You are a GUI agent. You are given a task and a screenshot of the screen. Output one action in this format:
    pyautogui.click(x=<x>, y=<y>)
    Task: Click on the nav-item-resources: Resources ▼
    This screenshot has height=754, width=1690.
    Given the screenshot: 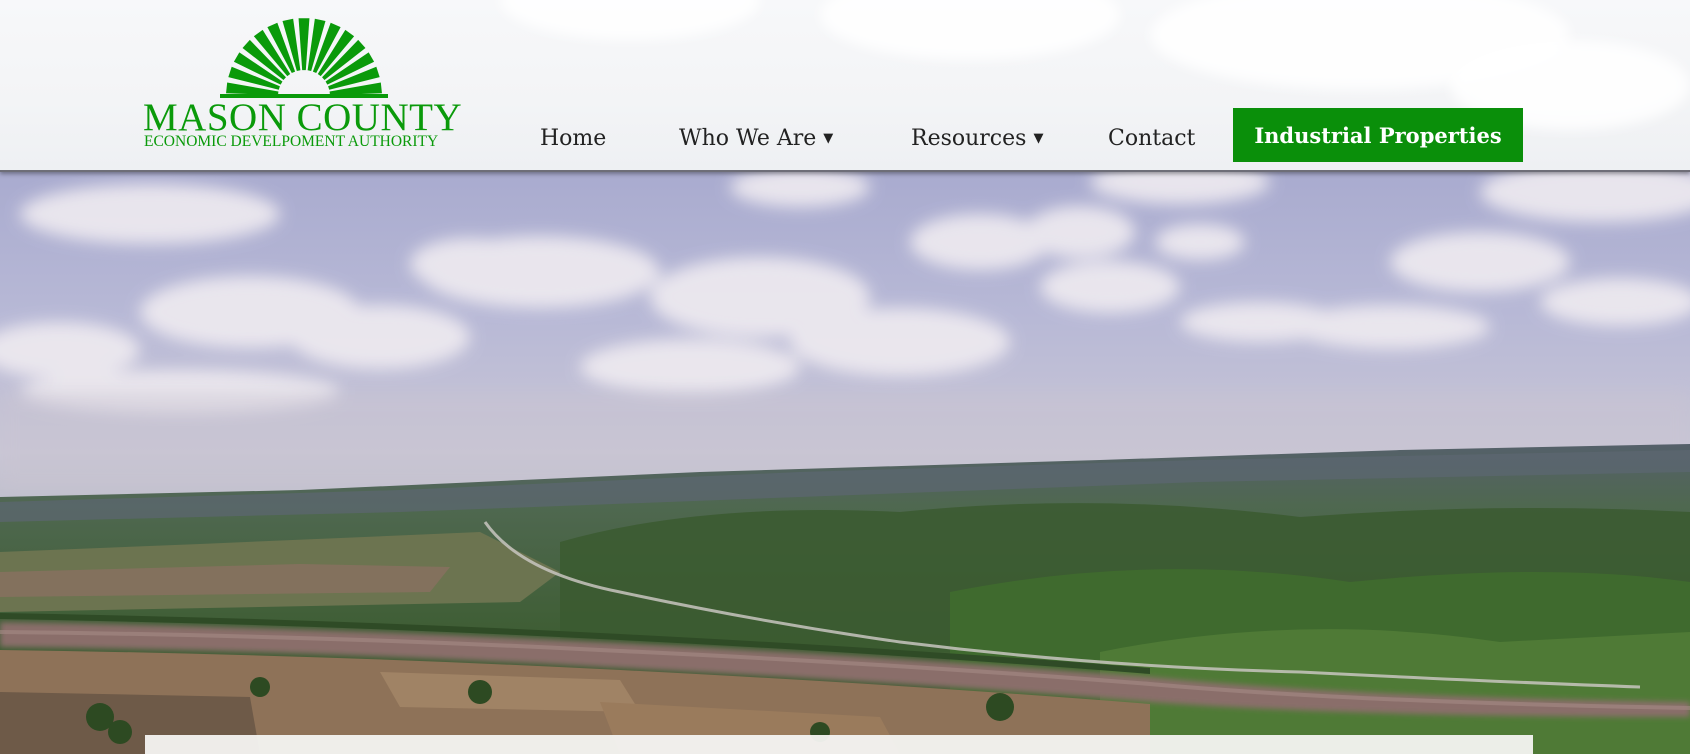 What is the action you would take?
    pyautogui.click(x=977, y=138)
    